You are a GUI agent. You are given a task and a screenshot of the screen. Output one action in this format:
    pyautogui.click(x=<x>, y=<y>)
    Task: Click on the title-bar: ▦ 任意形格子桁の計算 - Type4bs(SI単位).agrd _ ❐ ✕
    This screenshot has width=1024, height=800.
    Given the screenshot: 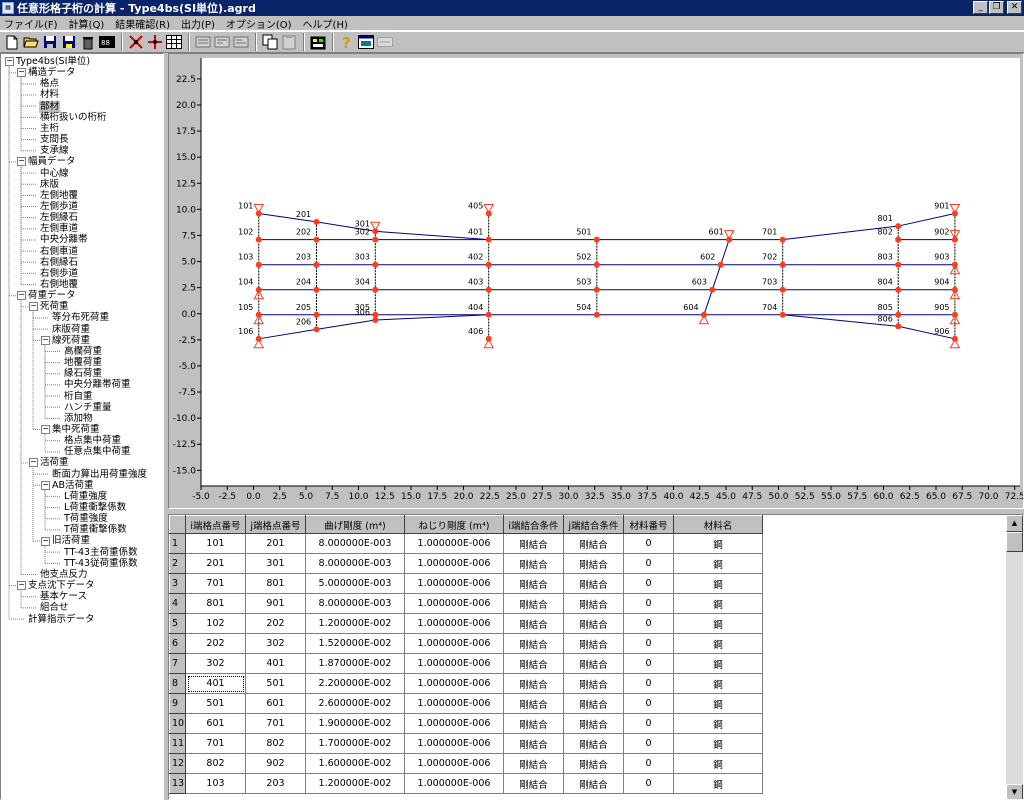 What is the action you would take?
    pyautogui.click(x=512, y=8)
    